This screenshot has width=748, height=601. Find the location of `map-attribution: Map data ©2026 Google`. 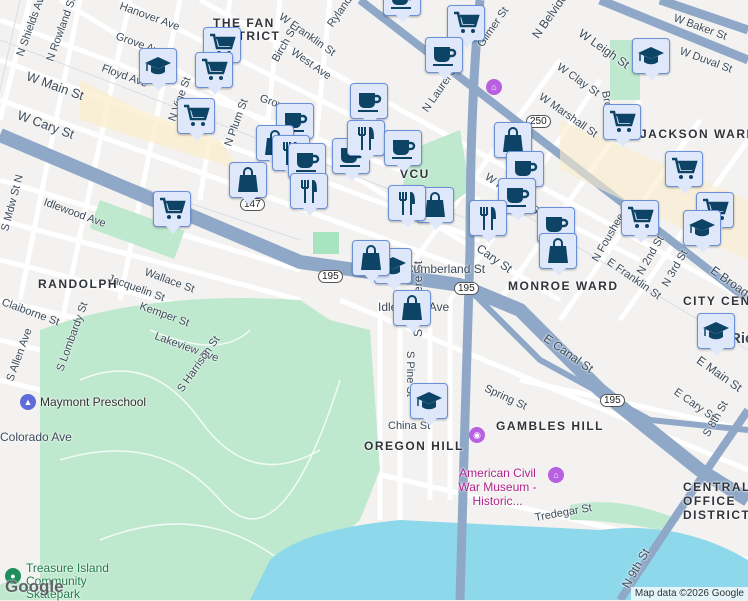

map-attribution: Map data ©2026 Google is located at coordinates (689, 593).